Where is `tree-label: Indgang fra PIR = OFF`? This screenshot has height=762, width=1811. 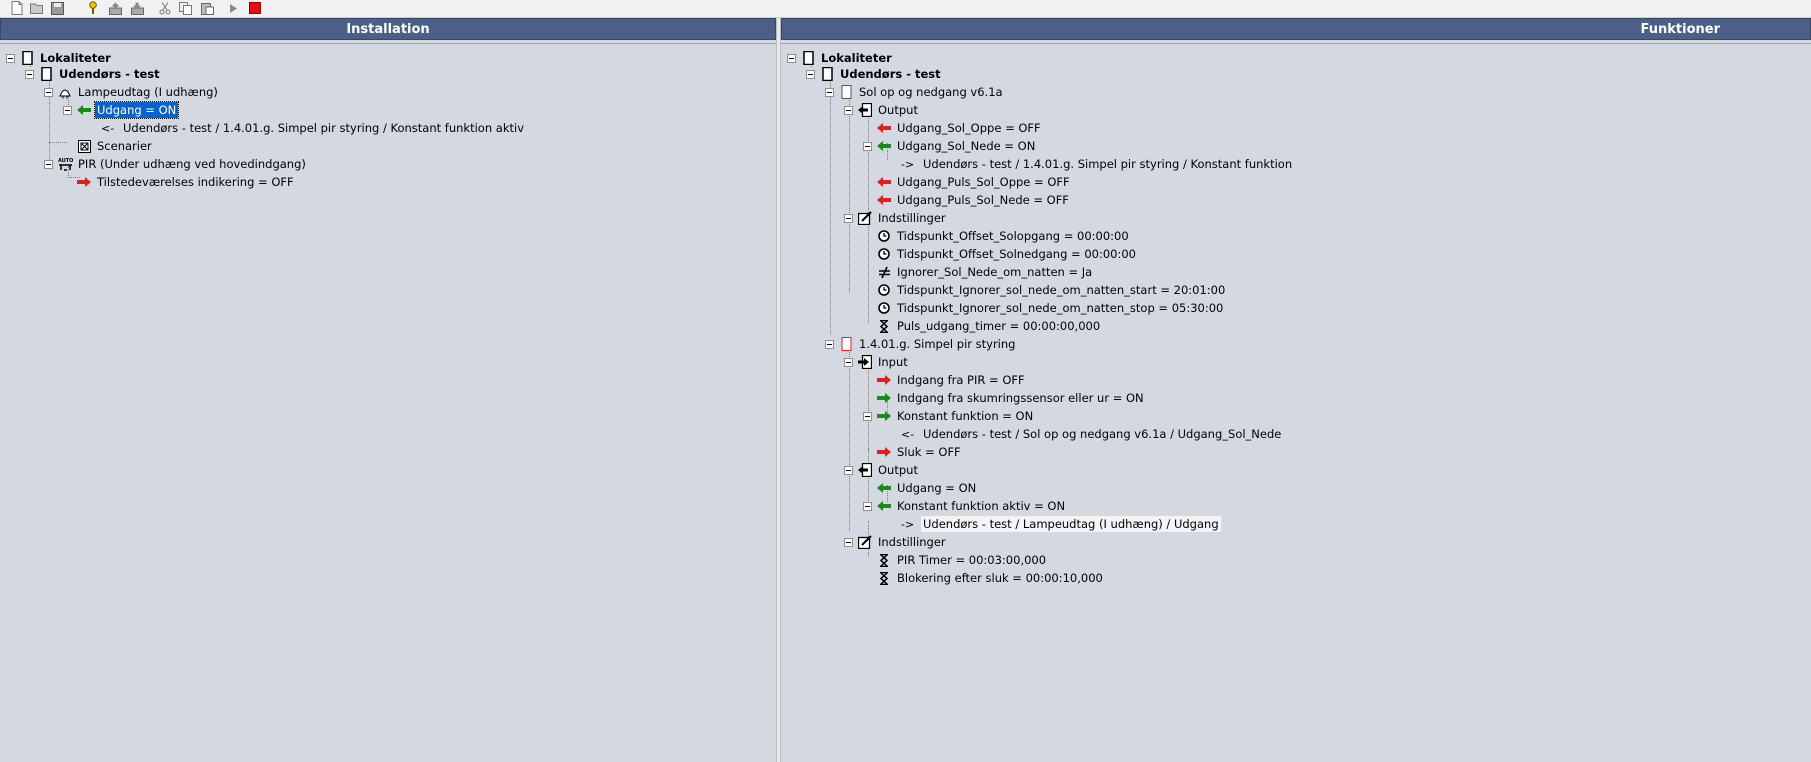
tree-label: Indgang fra PIR = OFF is located at coordinates (961, 380).